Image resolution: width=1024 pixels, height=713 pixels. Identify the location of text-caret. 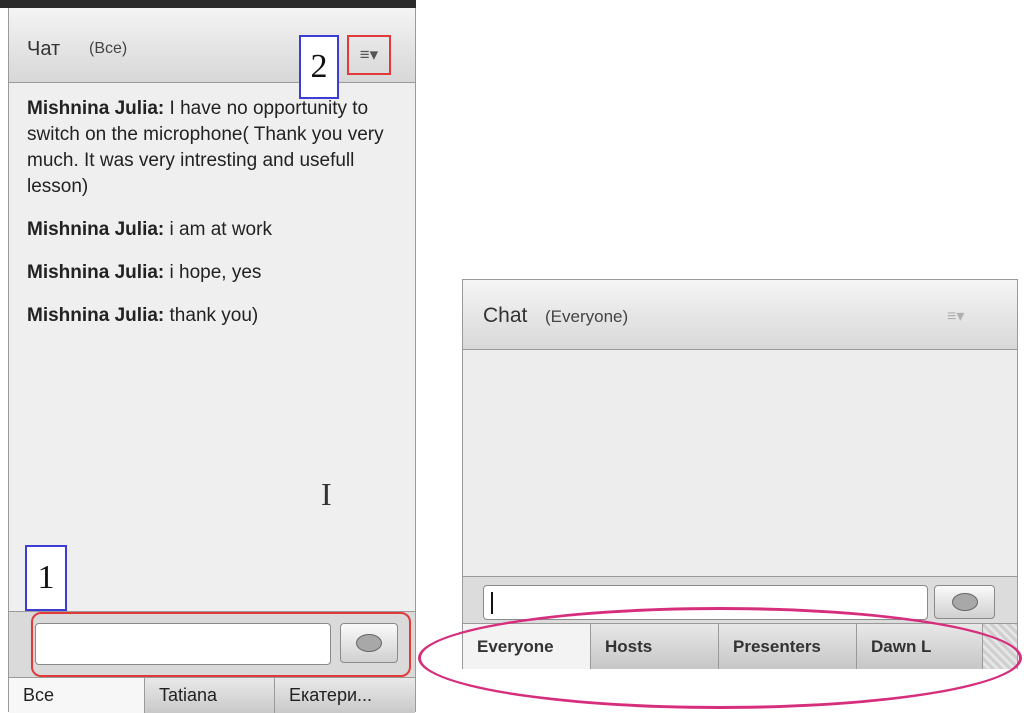
(492, 603).